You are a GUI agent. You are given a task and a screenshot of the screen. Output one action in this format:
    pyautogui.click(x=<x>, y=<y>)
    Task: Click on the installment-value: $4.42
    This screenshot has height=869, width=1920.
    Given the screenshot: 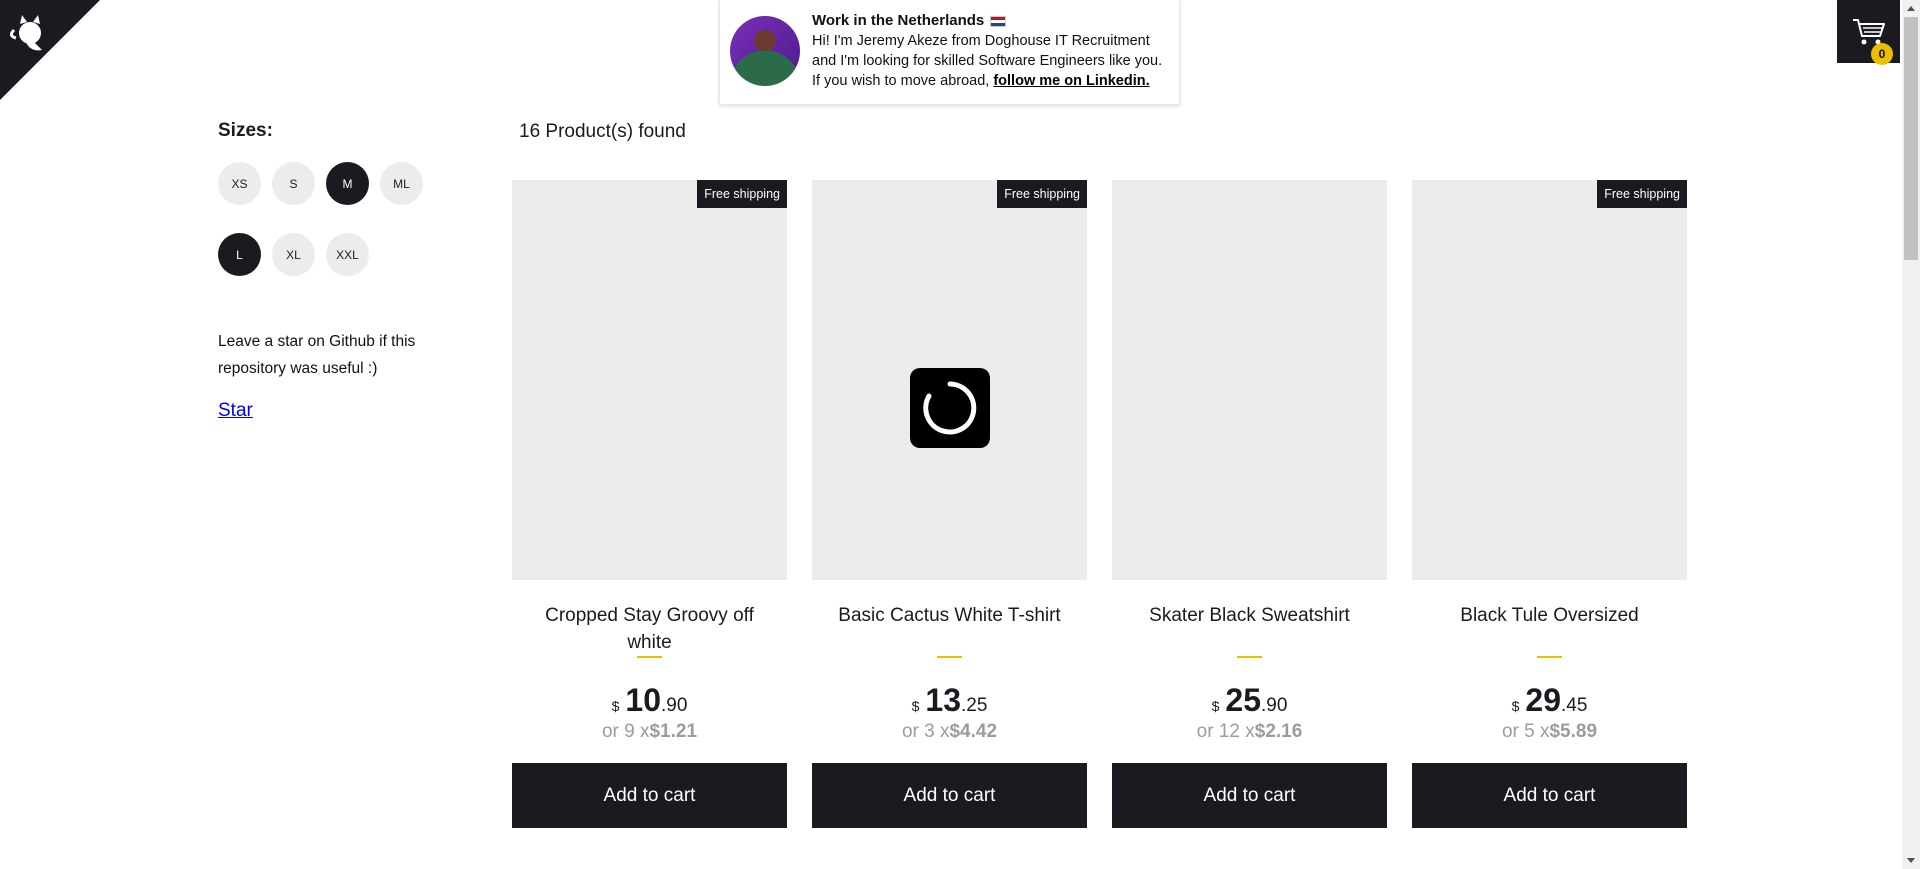 What is the action you would take?
    pyautogui.click(x=973, y=731)
    